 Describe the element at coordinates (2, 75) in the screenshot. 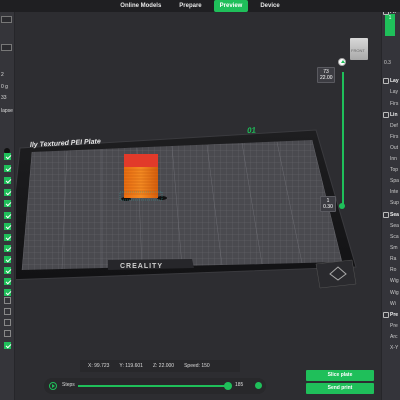

I see `left-value: 2` at that location.